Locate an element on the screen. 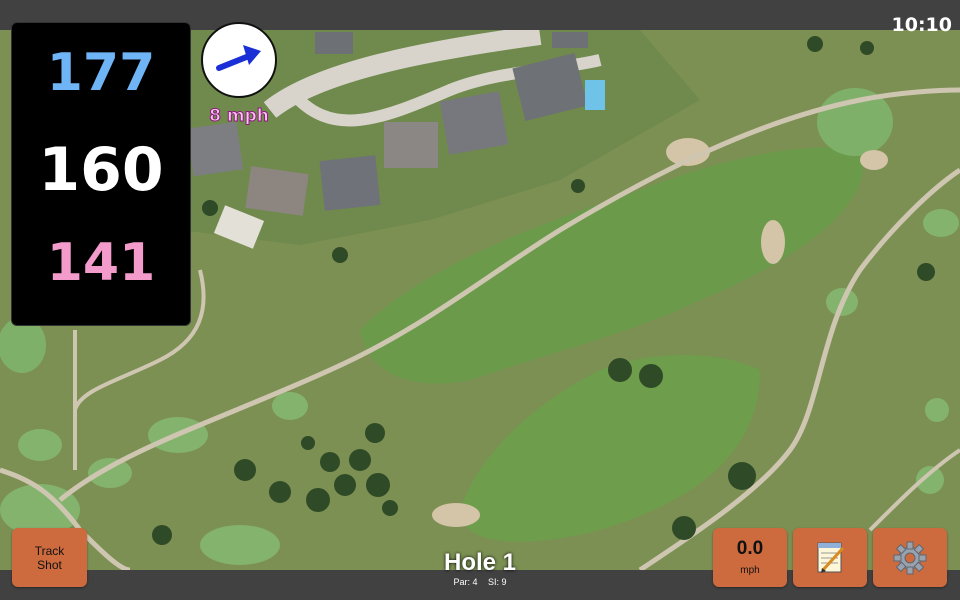 The image size is (960, 600). middle-distance: 160 is located at coordinates (101, 170).